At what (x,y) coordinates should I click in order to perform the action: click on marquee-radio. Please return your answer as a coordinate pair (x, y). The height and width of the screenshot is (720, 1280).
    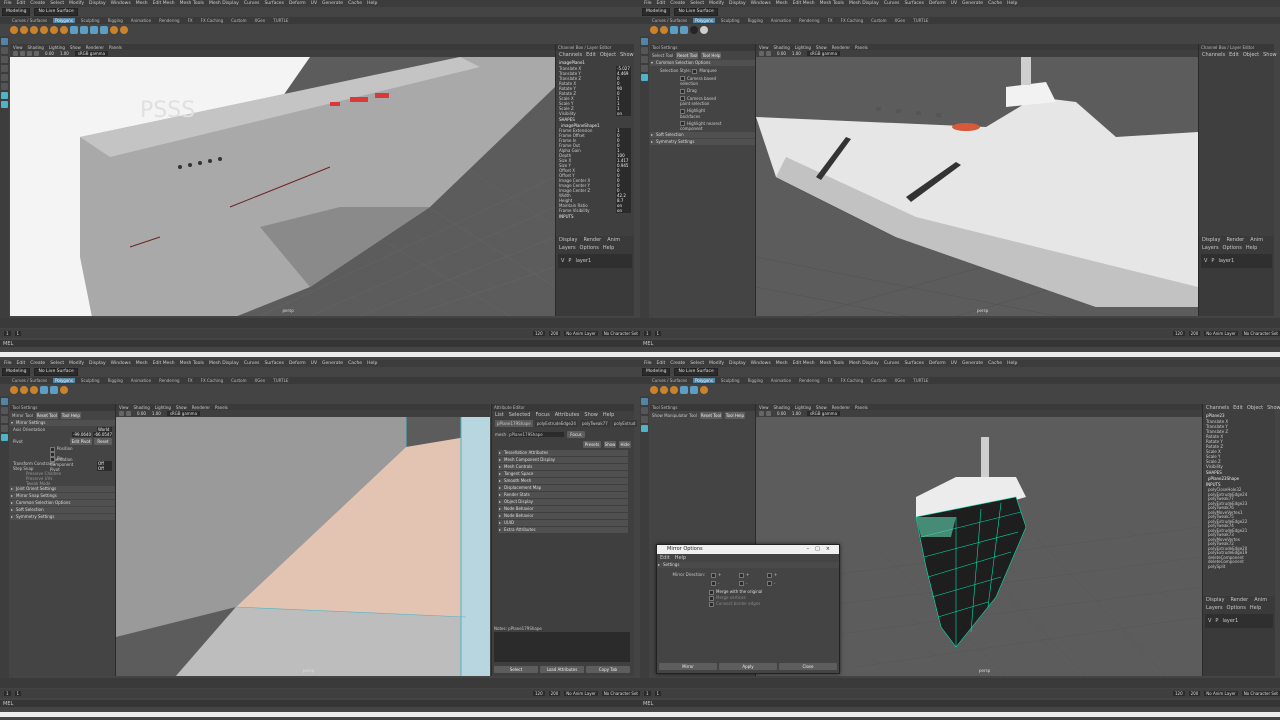
    Looking at the image, I should click on (695, 71).